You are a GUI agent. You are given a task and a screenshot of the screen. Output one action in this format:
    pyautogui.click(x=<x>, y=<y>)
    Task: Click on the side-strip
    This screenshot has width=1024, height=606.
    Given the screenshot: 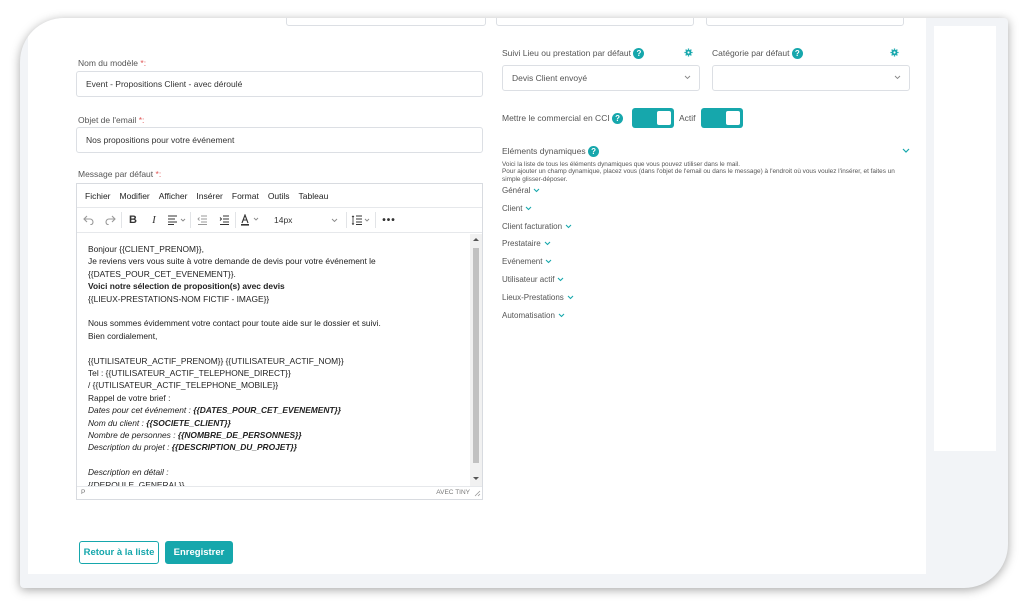 What is the action you would take?
    pyautogui.click(x=965, y=238)
    